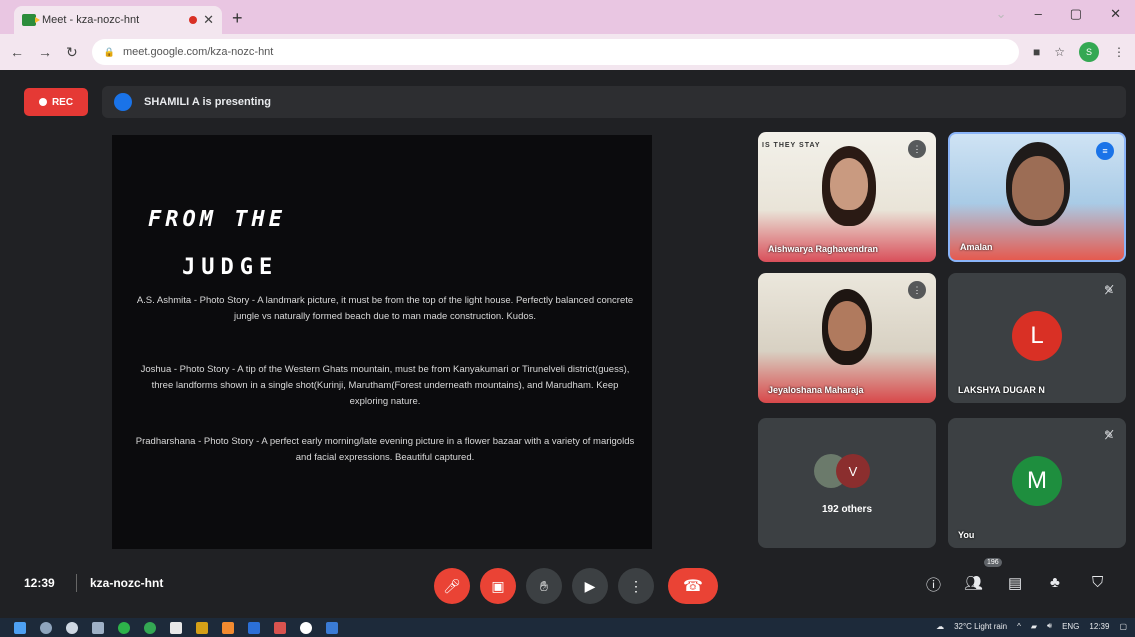 This screenshot has height=637, width=1135. Describe the element at coordinates (39, 583) in the screenshot. I see `meeting-time: 12:39` at that location.